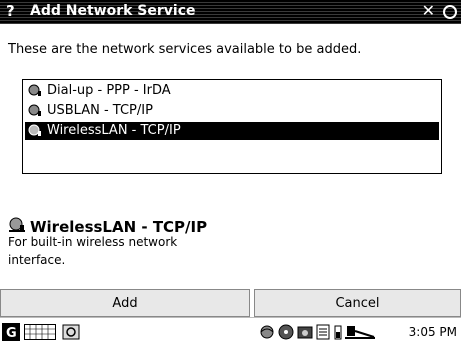  What do you see at coordinates (428, 10) in the screenshot?
I see `close-icon: ✕` at bounding box center [428, 10].